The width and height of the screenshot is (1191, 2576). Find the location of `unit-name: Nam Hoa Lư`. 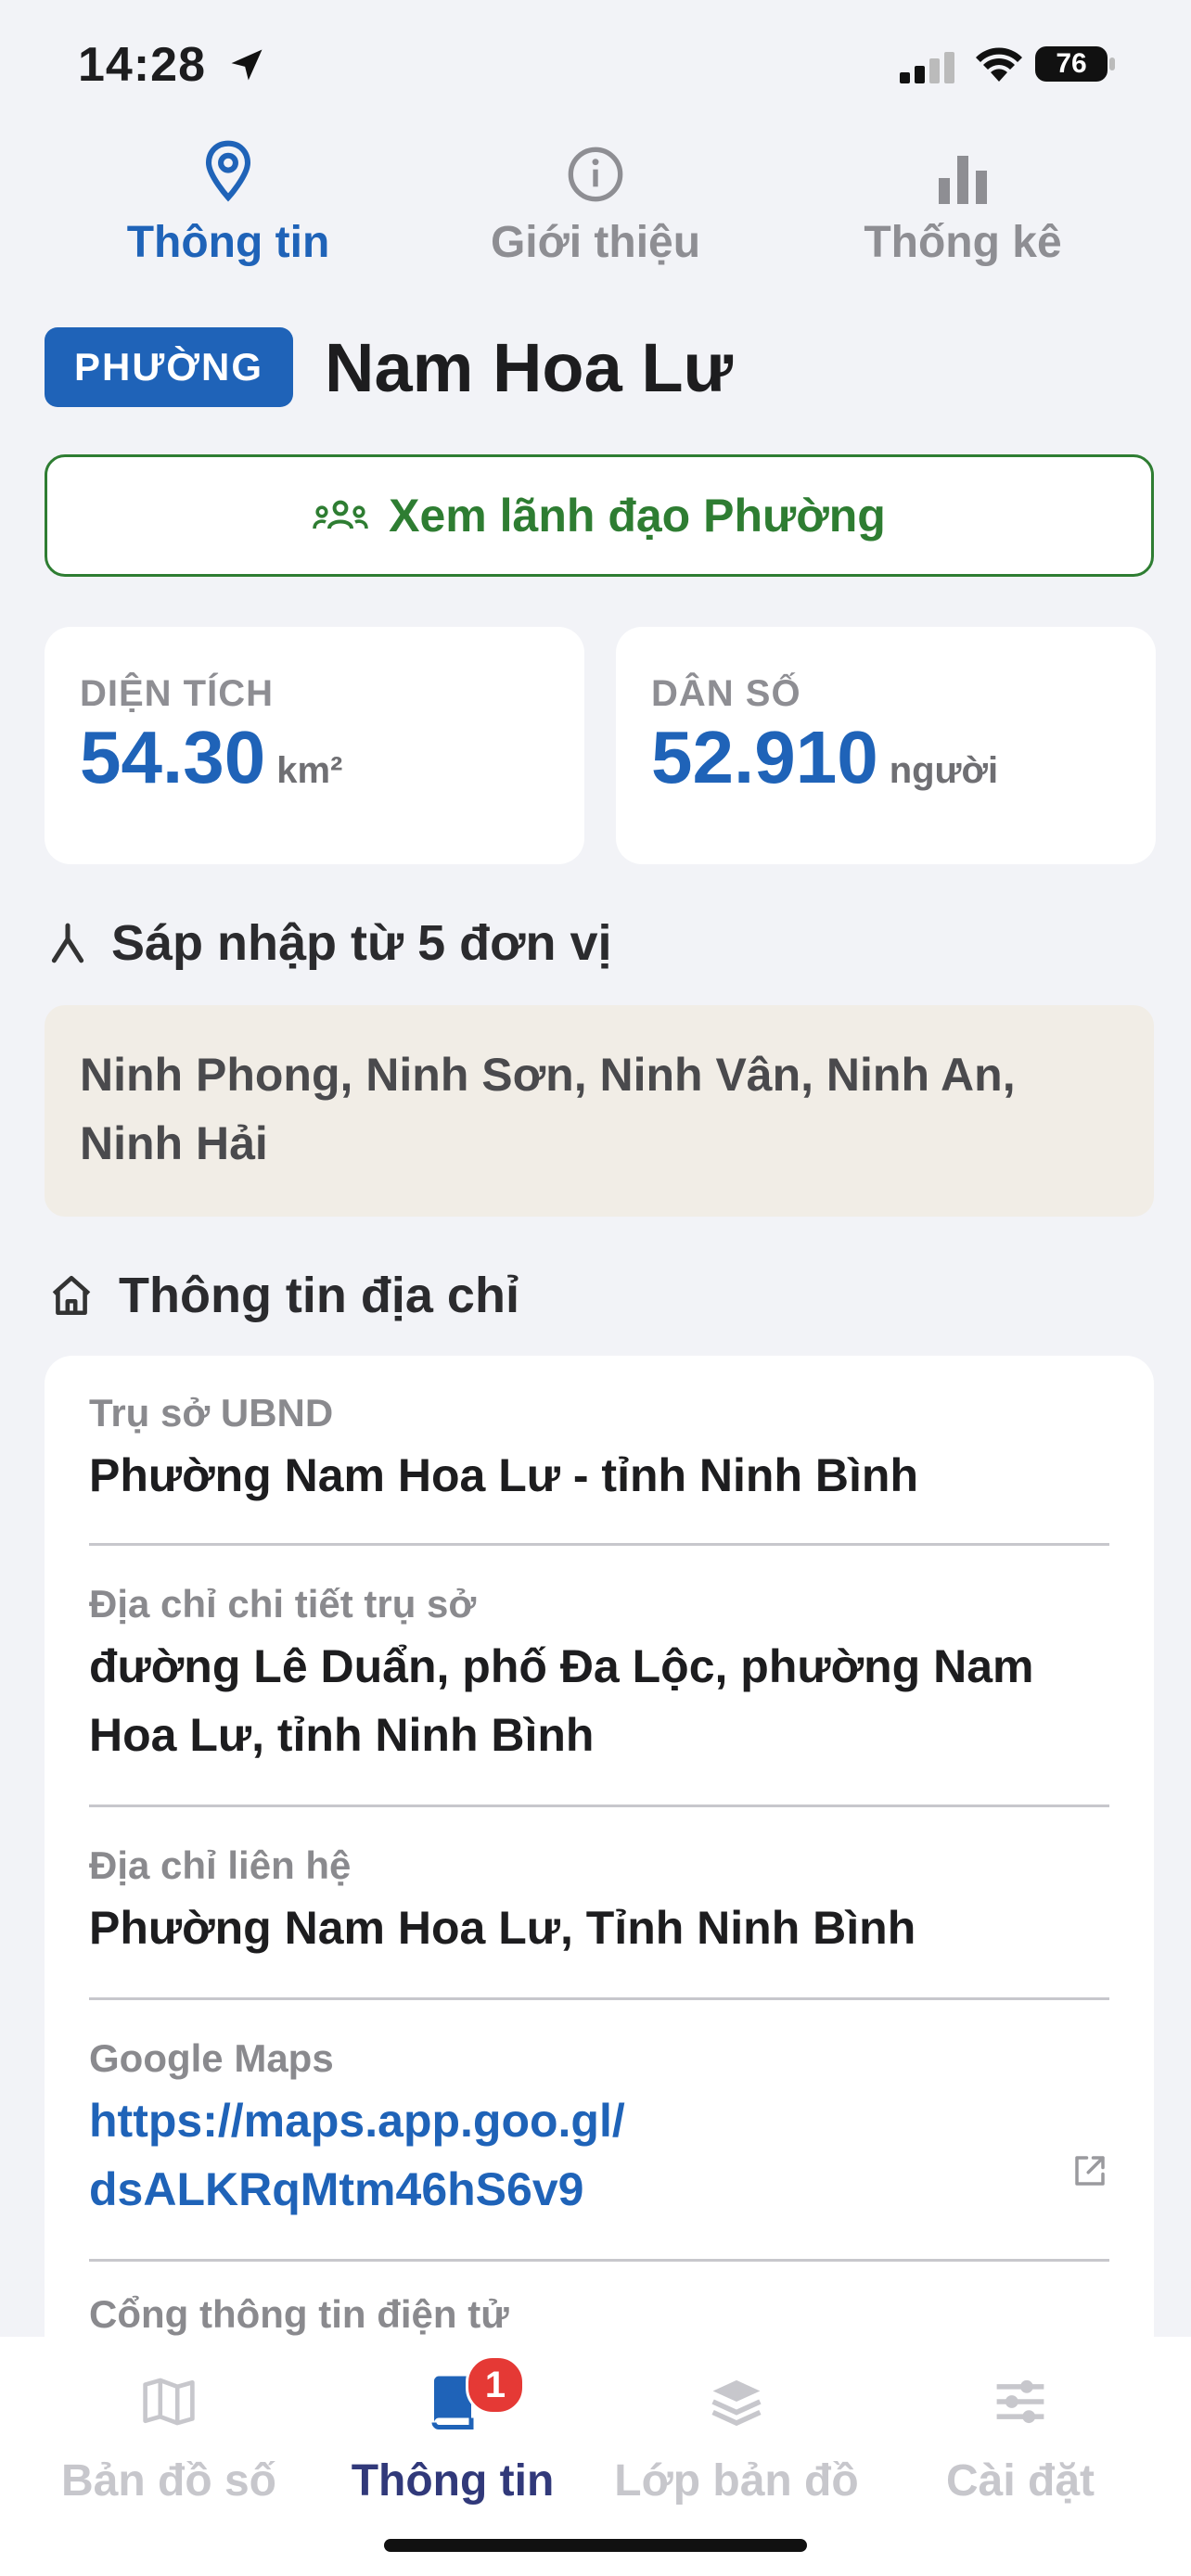

unit-name: Nam Hoa Lư is located at coordinates (529, 367).